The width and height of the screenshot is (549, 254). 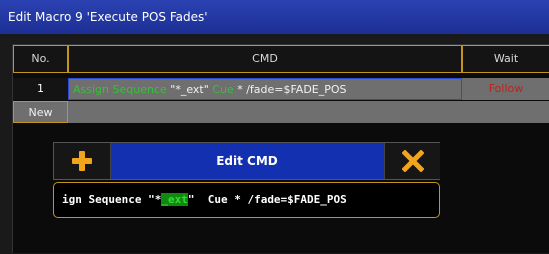 What do you see at coordinates (189, 89) in the screenshot?
I see `cmd-sequence-name: "*_ext"` at bounding box center [189, 89].